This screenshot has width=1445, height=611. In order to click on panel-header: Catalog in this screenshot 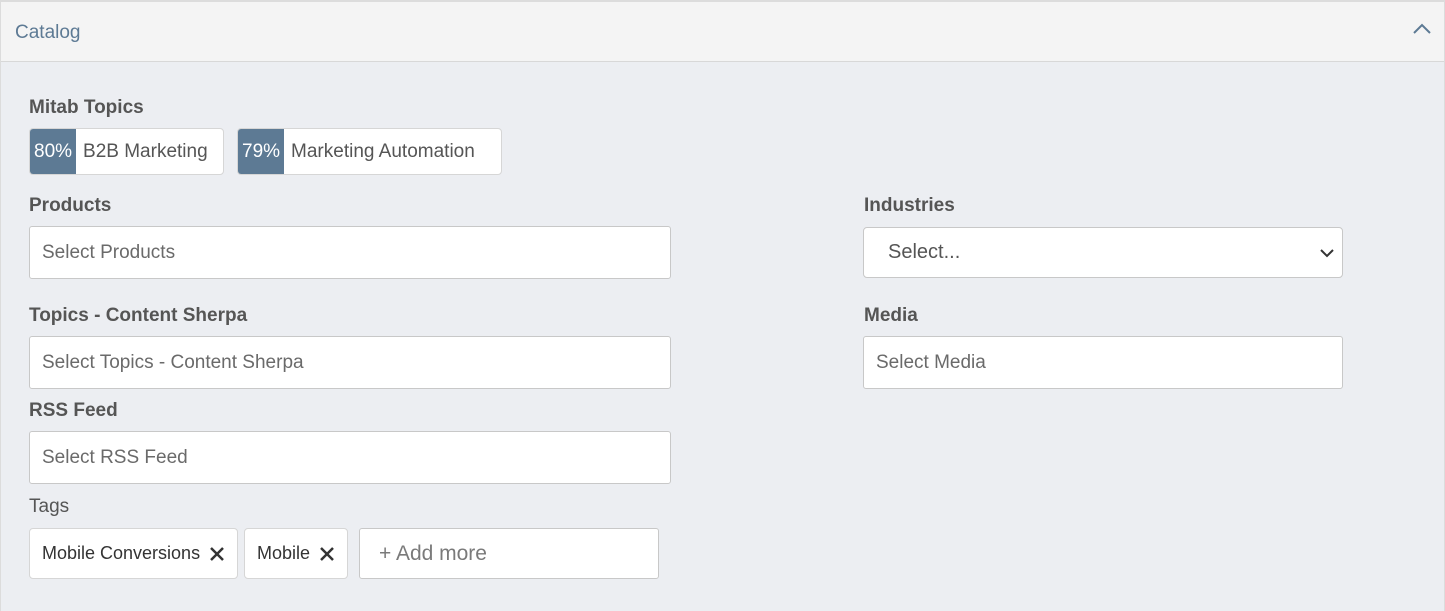, I will do `click(722, 32)`.